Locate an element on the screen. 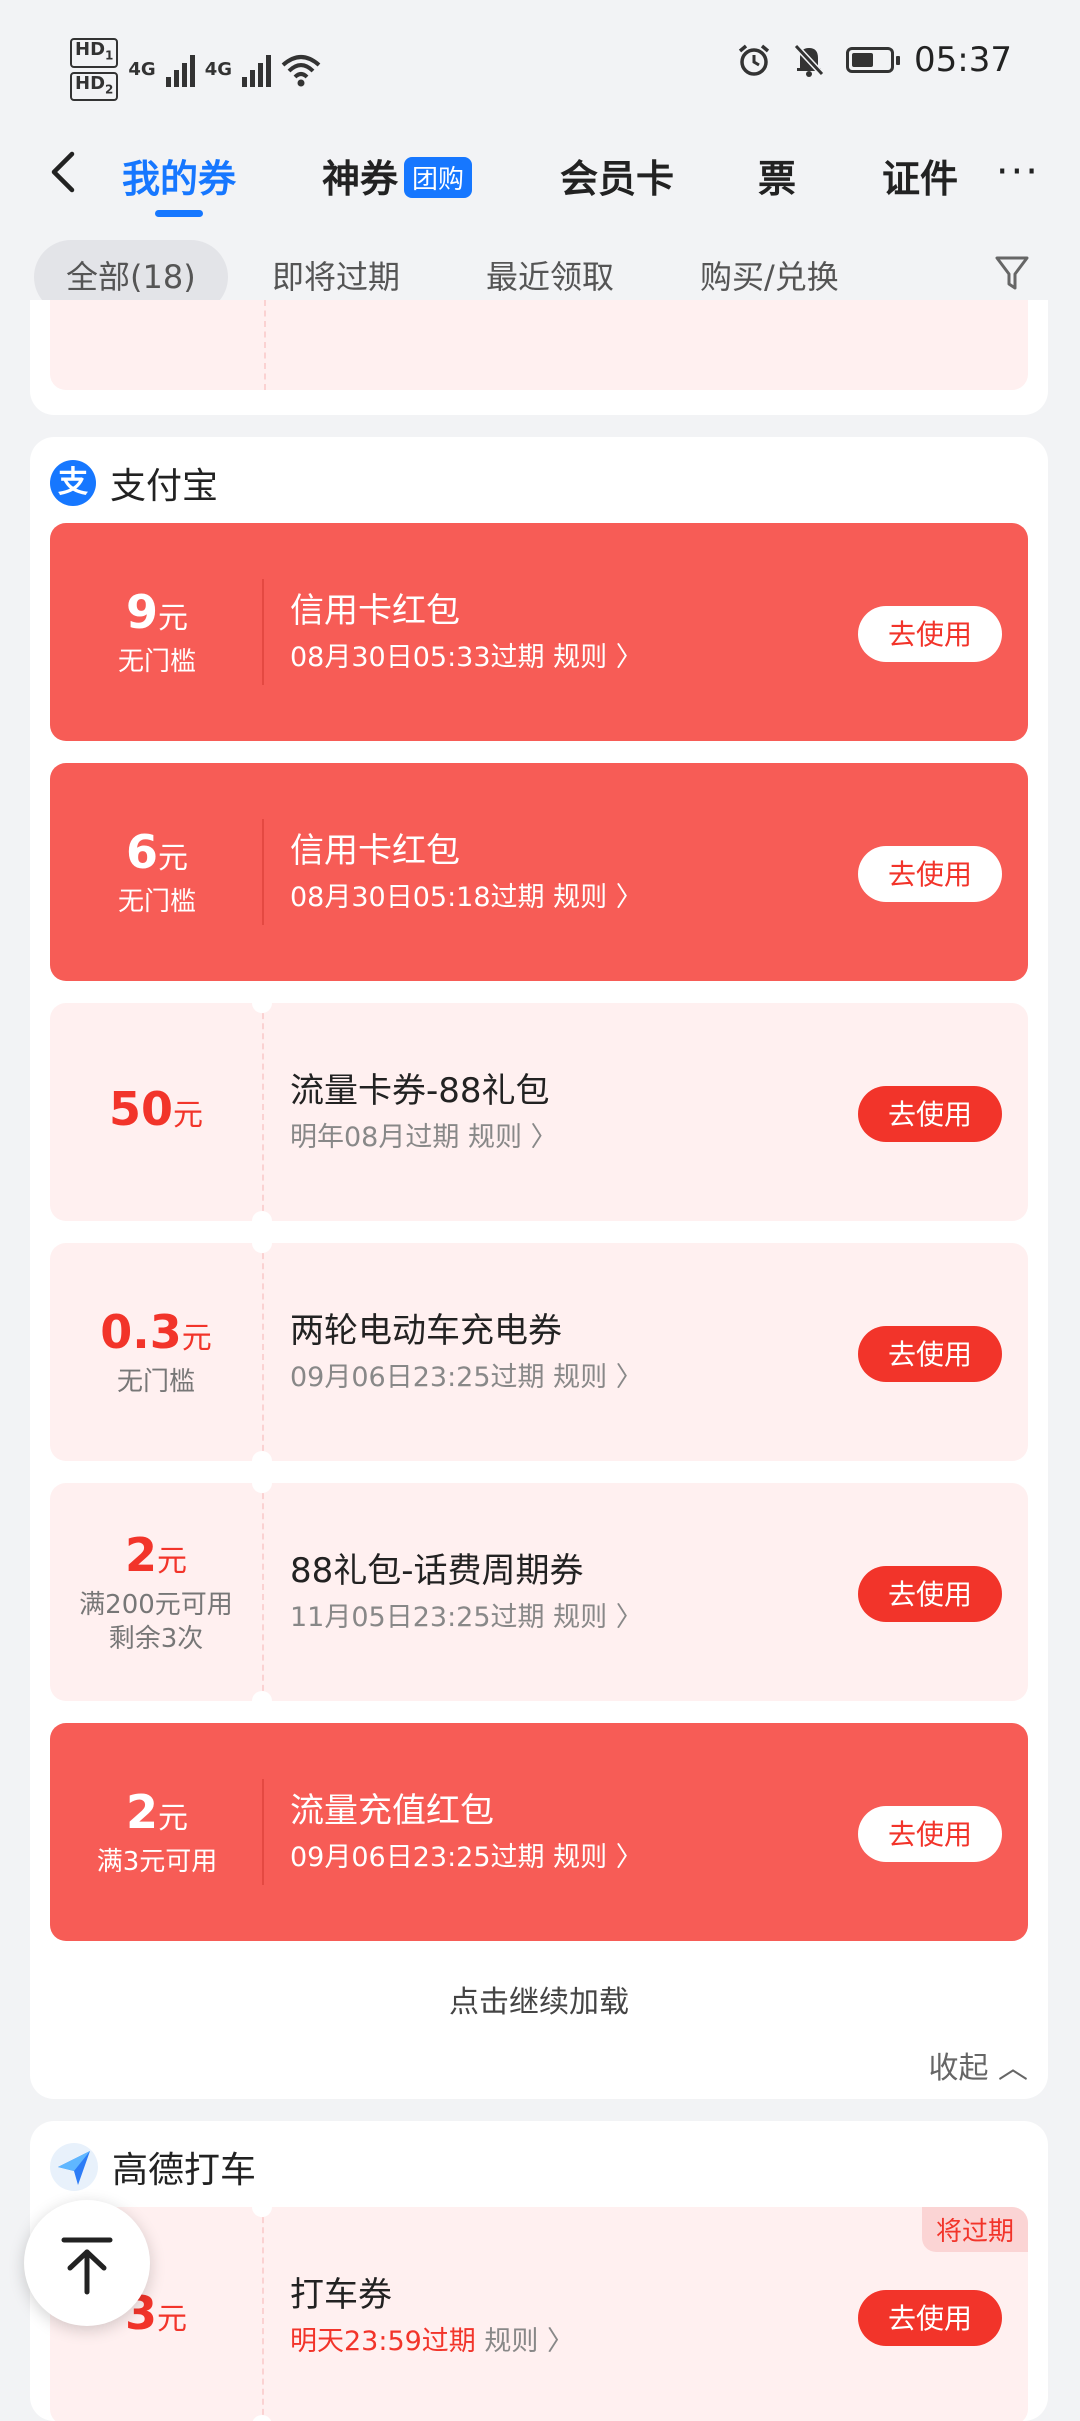 The image size is (1080, 2421). coupon-amount-area: 50元 is located at coordinates (161, 1112).